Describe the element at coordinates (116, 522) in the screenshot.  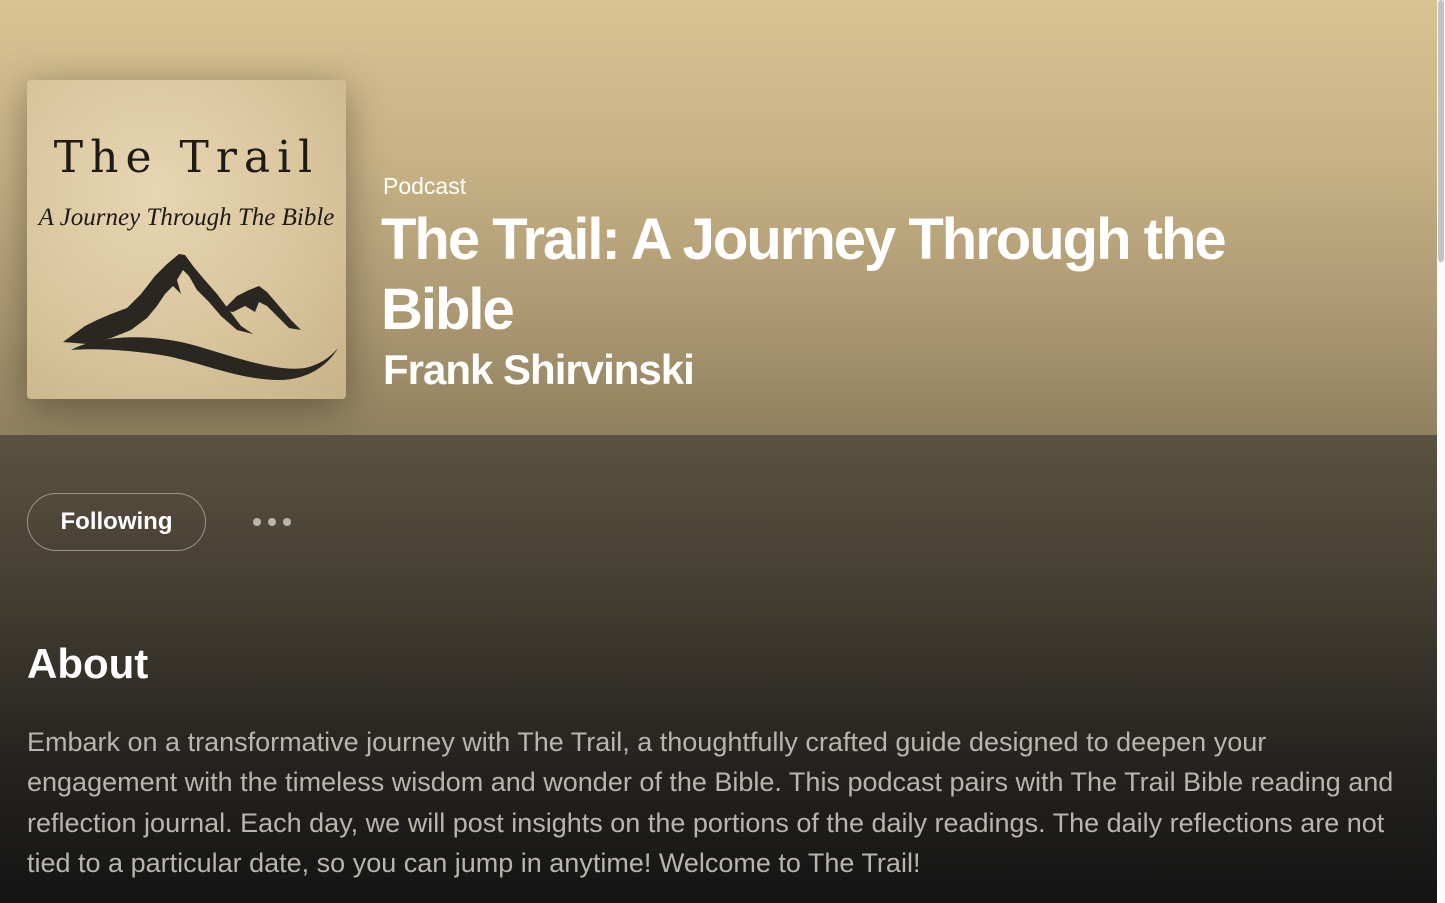
I see `following-button: Following` at that location.